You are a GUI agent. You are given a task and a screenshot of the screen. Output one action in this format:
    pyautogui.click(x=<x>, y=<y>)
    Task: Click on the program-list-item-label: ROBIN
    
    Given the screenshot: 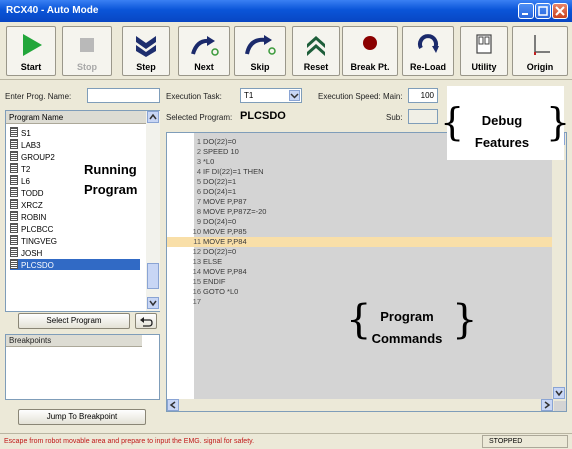 What is the action you would take?
    pyautogui.click(x=34, y=217)
    